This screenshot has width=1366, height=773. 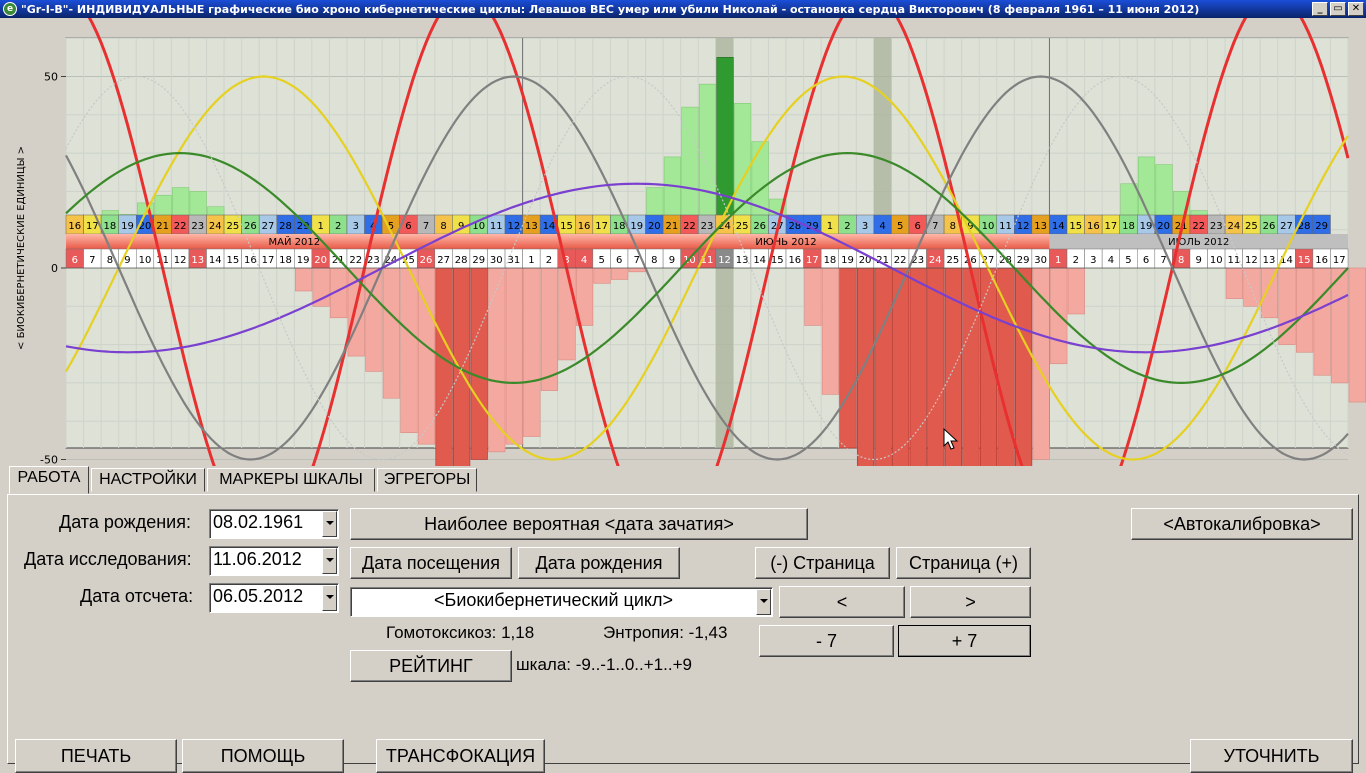 What do you see at coordinates (549, 260) in the screenshot?
I see `calendar-day-label: 2` at bounding box center [549, 260].